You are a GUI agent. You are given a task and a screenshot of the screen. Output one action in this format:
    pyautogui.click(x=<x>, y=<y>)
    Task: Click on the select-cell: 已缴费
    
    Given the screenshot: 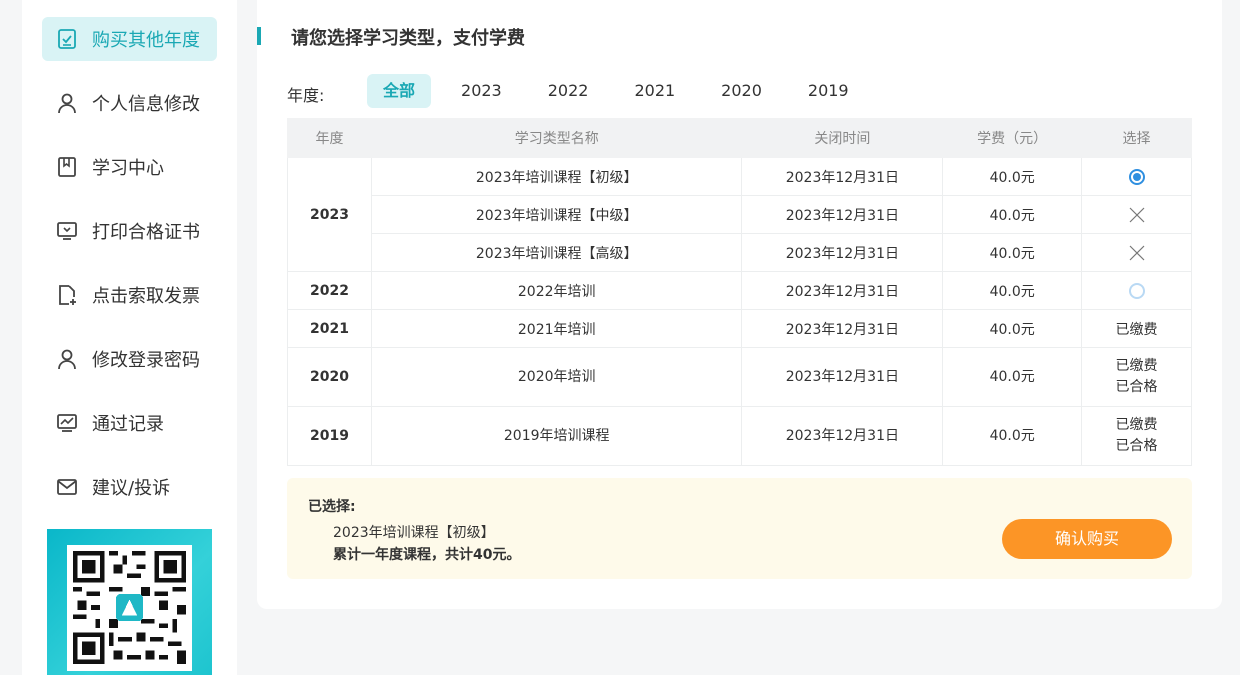 What is the action you would take?
    pyautogui.click(x=1136, y=328)
    